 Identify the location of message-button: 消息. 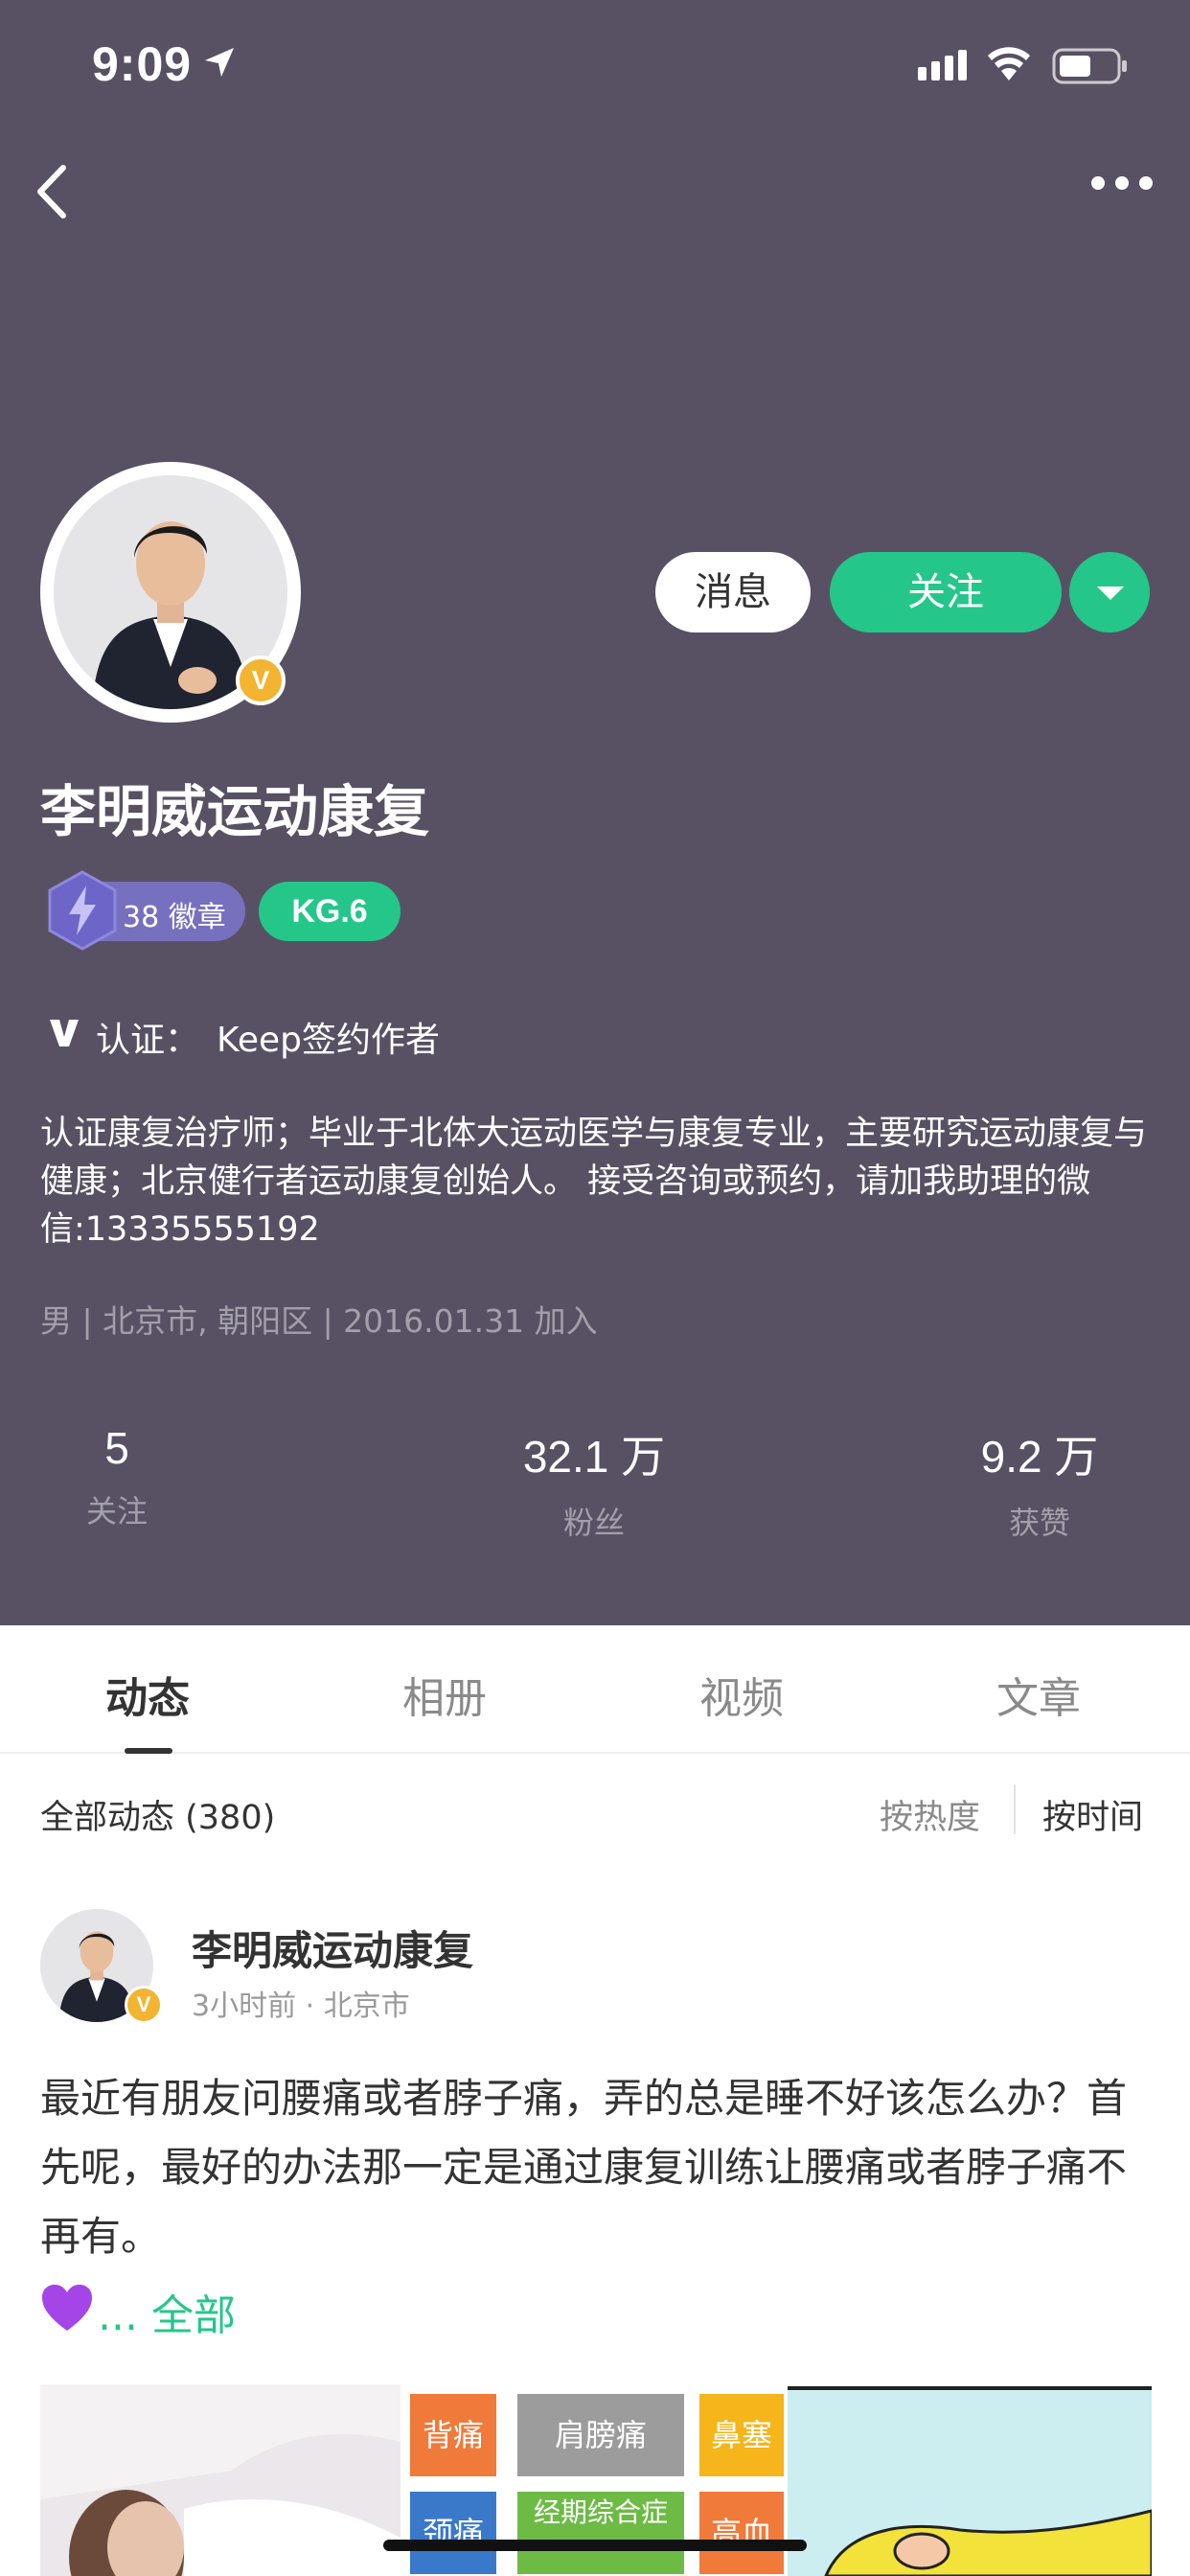
(733, 592).